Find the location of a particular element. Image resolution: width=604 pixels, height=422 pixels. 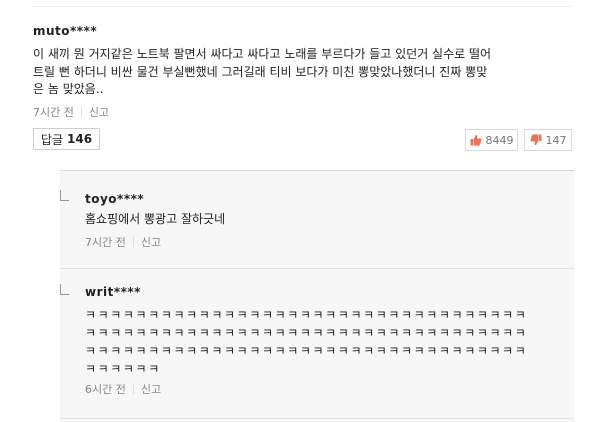

reply-text-line: ㅋㅋㅋㅋㅋㅋ is located at coordinates (123, 369).